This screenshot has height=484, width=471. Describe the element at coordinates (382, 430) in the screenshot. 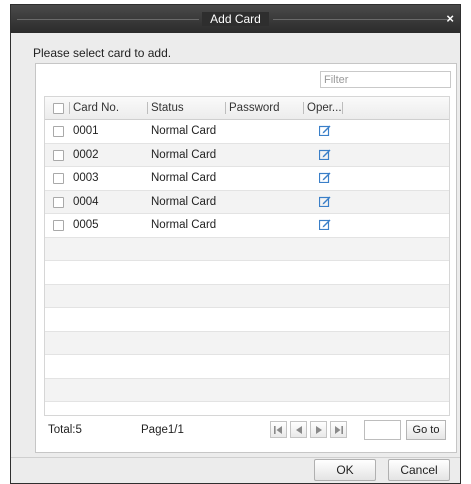

I see `page-number-input` at that location.